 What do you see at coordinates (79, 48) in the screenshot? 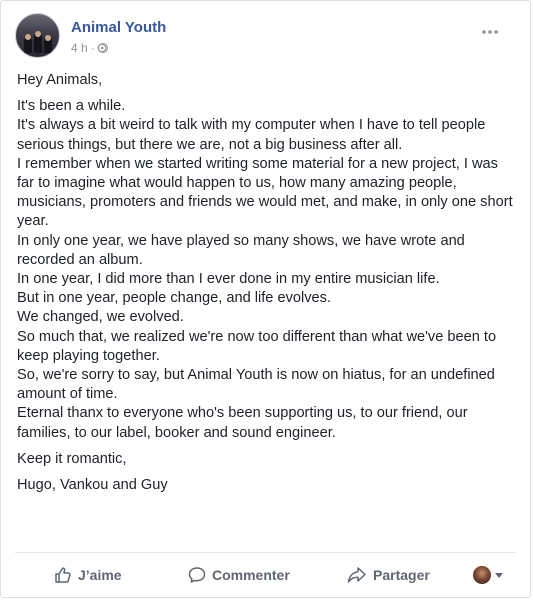
I see `post-timestamp: 4 h` at bounding box center [79, 48].